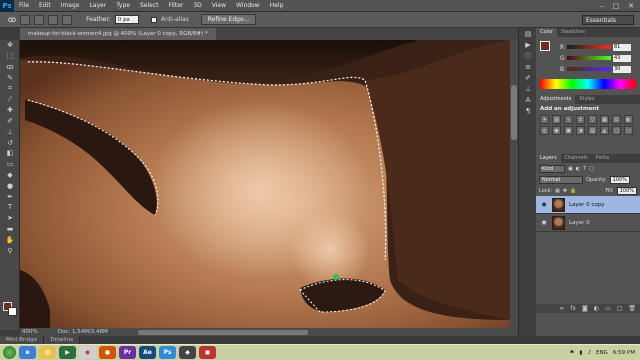 Image resolution: width=640 pixels, height=360 pixels. What do you see at coordinates (544, 119) in the screenshot?
I see `brightness-contrast-icon: ☀` at bounding box center [544, 119].